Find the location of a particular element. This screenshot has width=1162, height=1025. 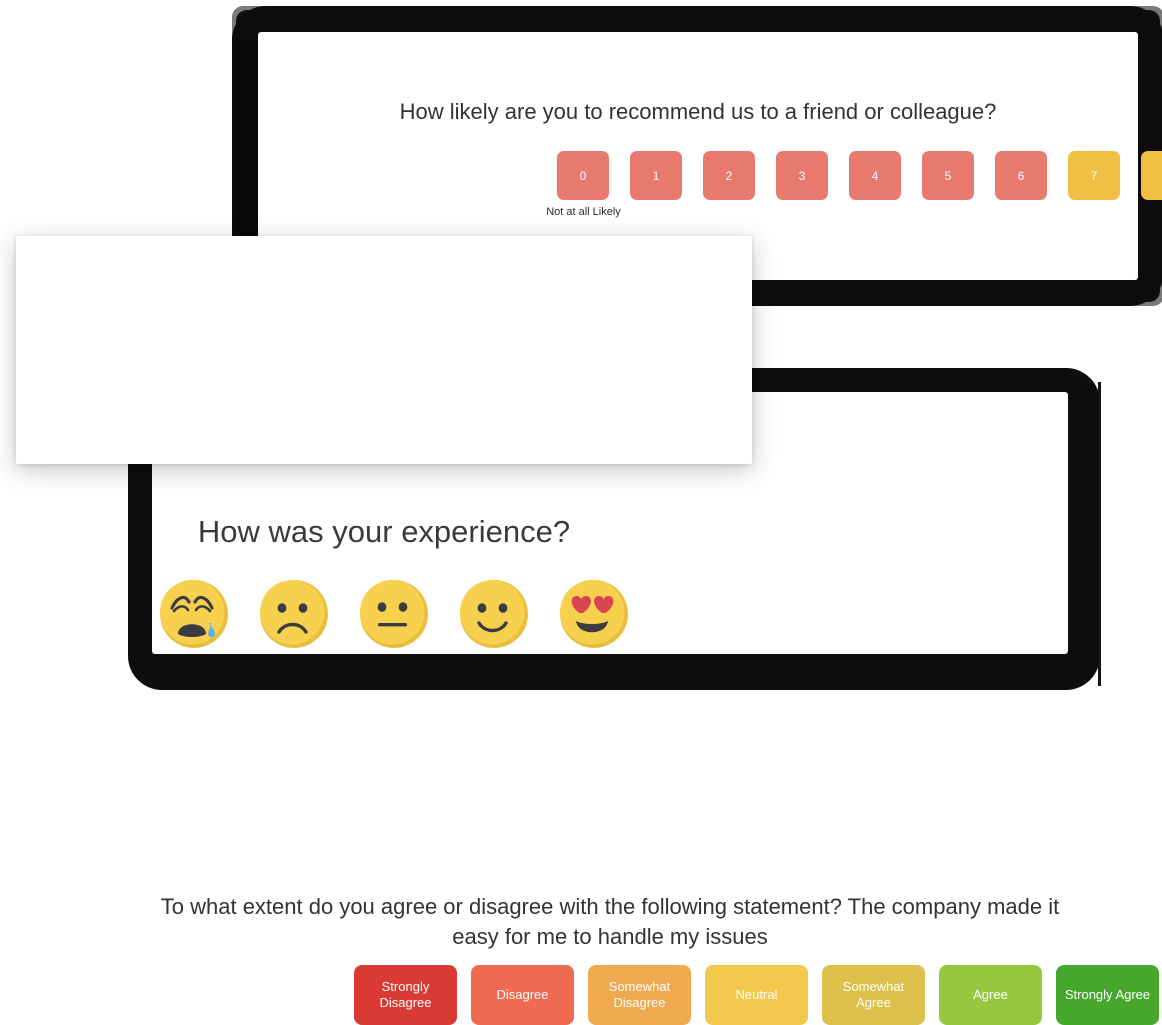

crying-face-emoji is located at coordinates (194, 614).